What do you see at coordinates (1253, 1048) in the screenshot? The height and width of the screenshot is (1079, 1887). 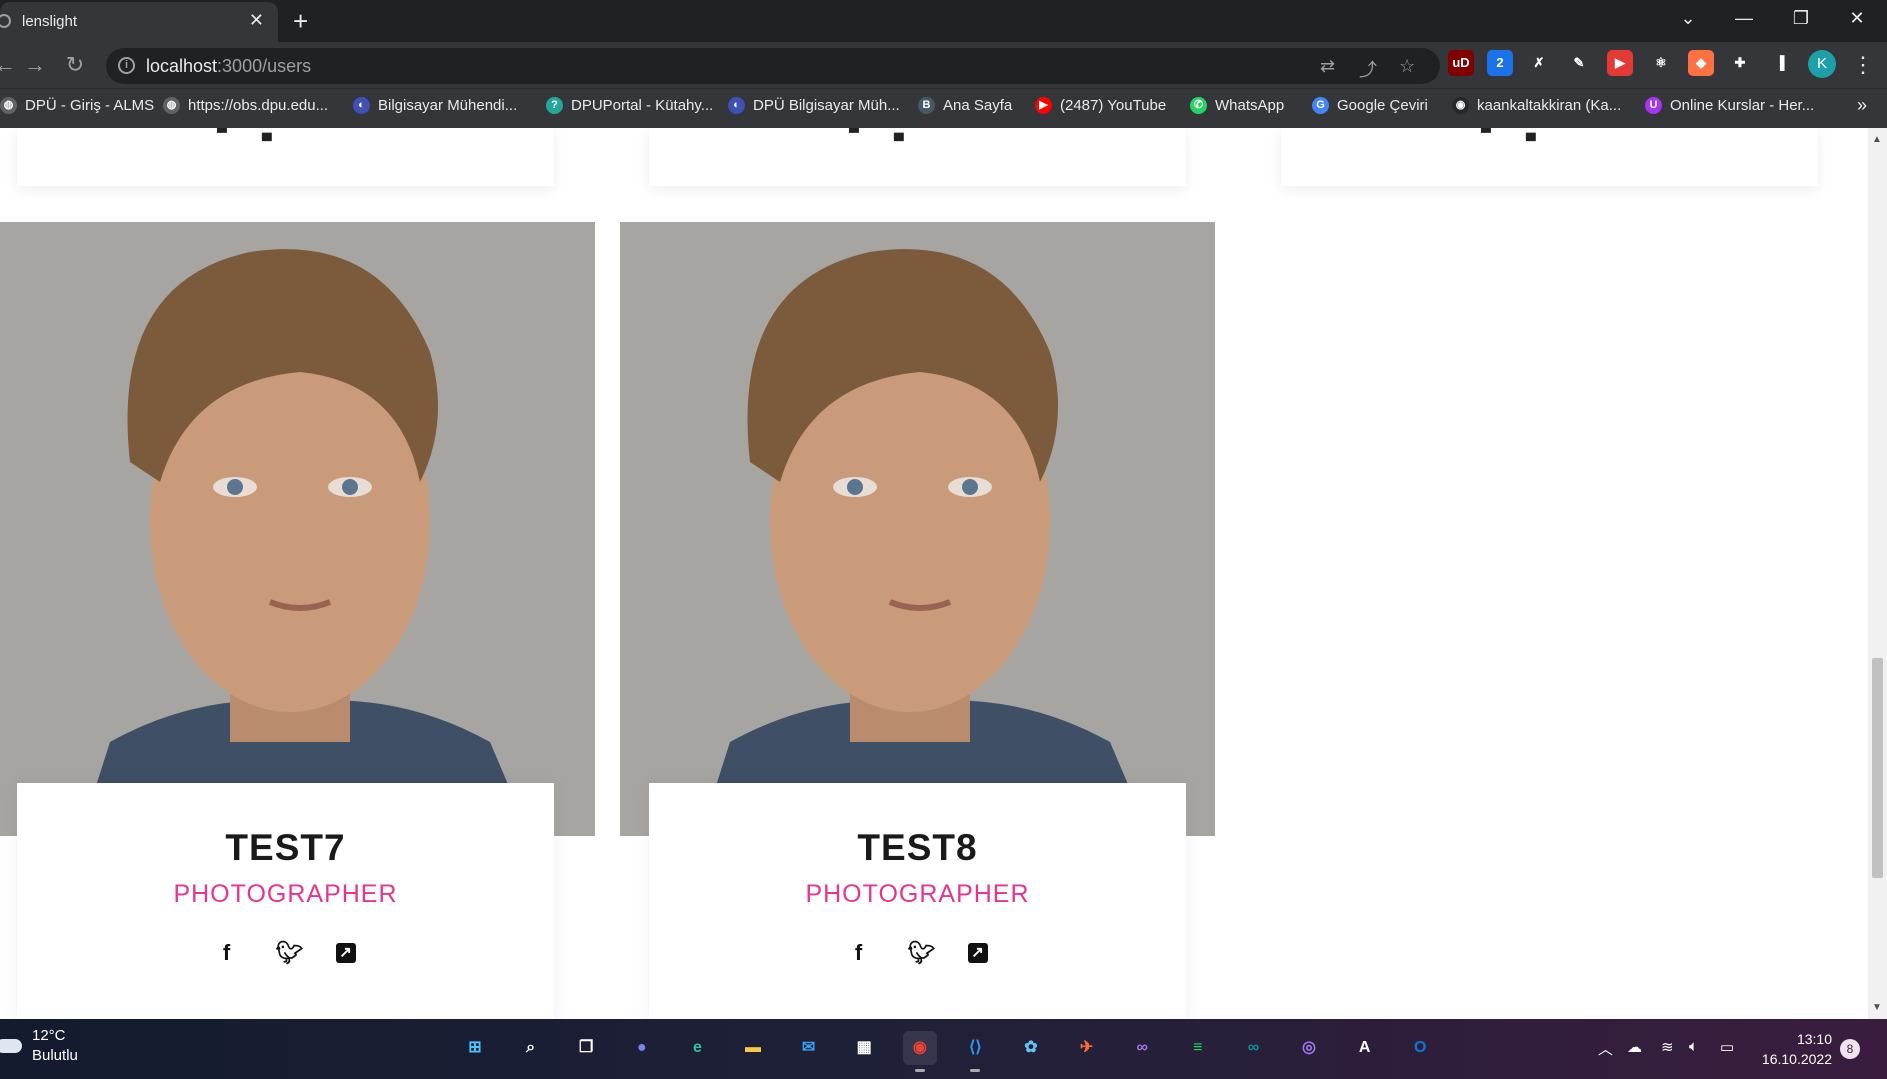 I see `arduino-icon: ∞` at bounding box center [1253, 1048].